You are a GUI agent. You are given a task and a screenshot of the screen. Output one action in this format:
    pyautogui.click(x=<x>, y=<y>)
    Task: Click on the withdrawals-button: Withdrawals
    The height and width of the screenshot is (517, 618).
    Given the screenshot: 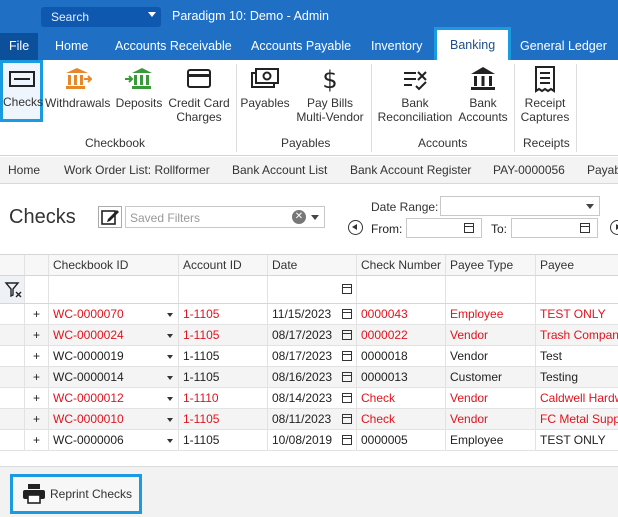 What is the action you would take?
    pyautogui.click(x=77, y=87)
    